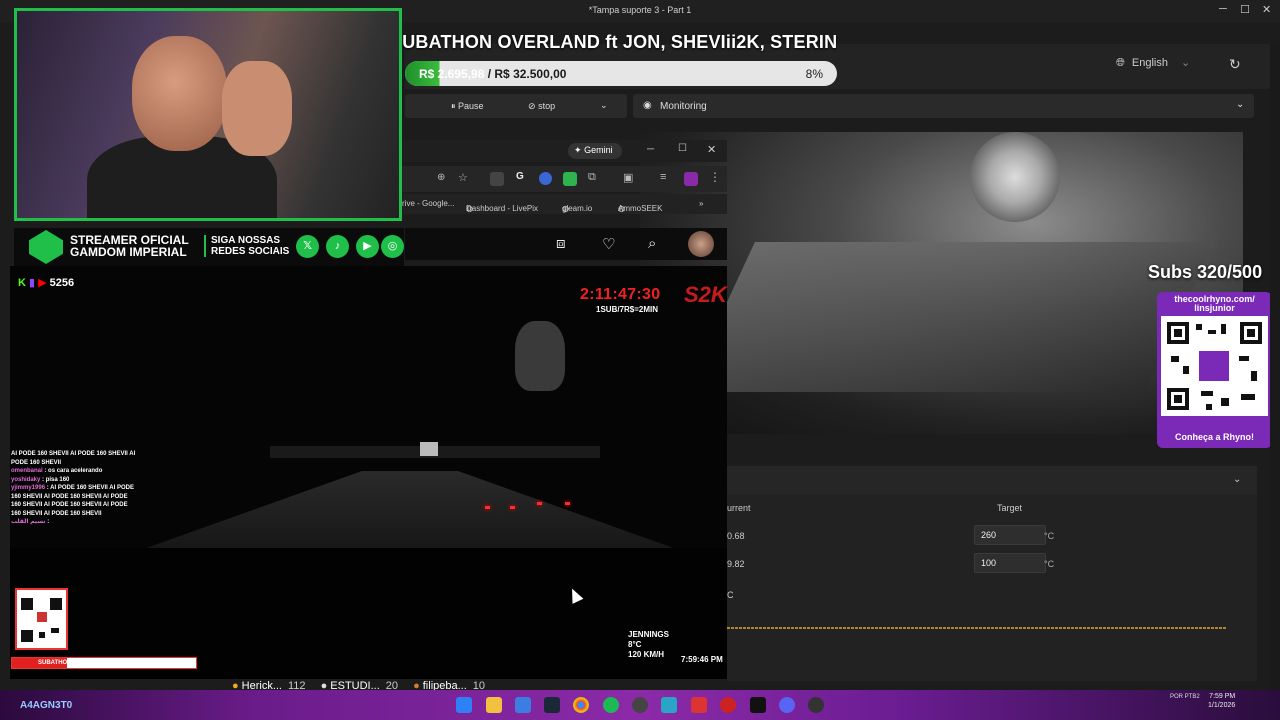  I want to click on grammarly-icon: G, so click(520, 176).